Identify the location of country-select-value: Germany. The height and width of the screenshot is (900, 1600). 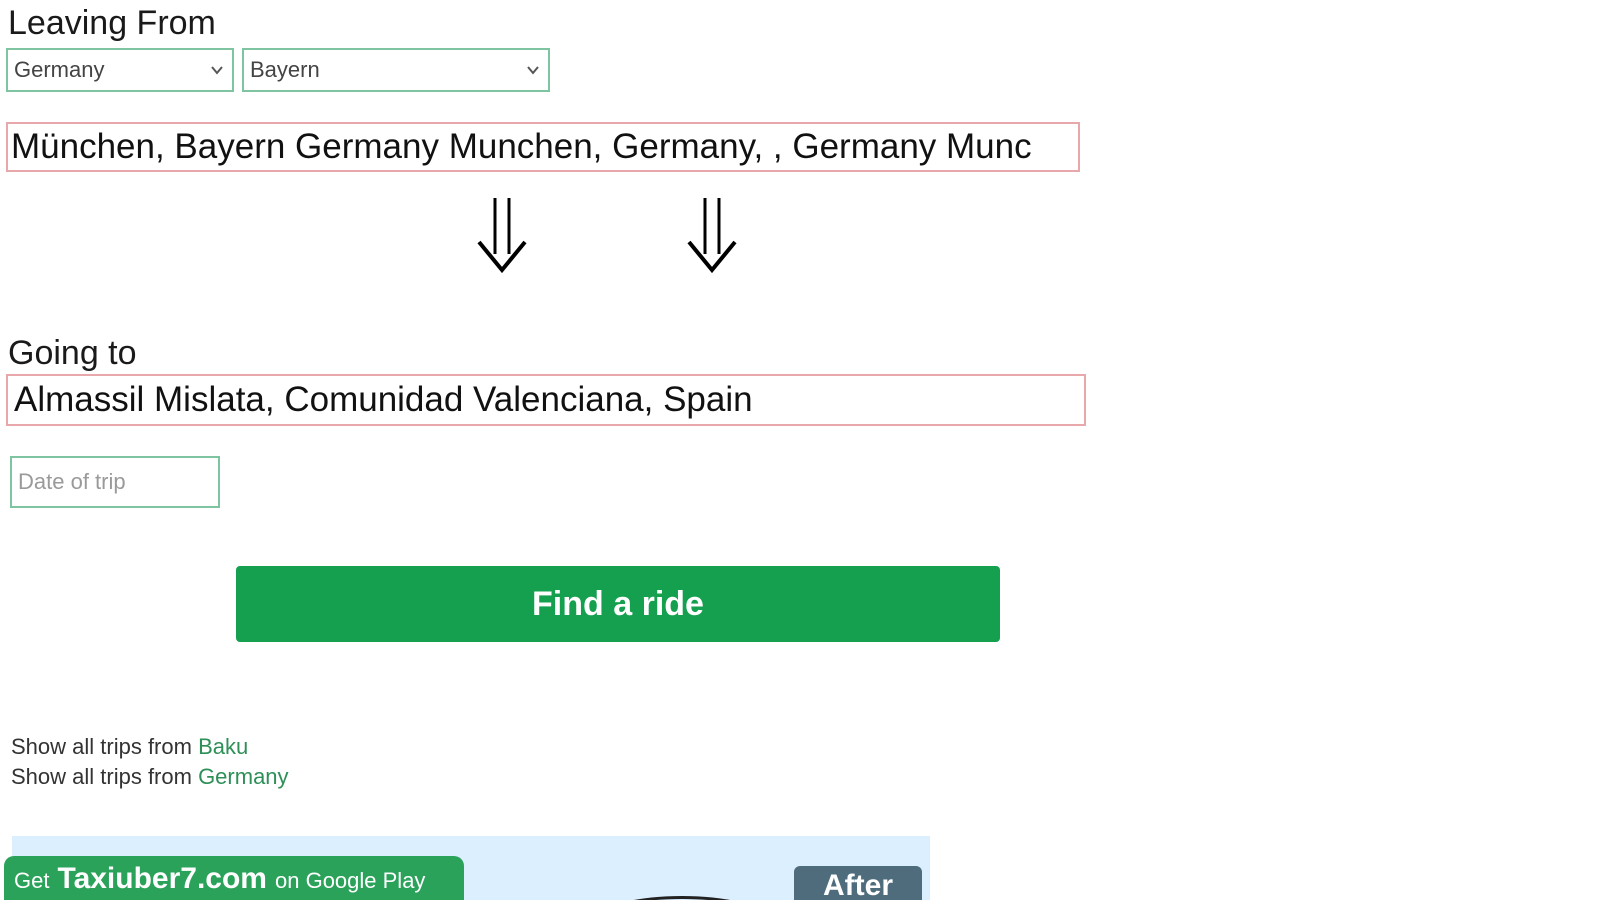
(59, 69).